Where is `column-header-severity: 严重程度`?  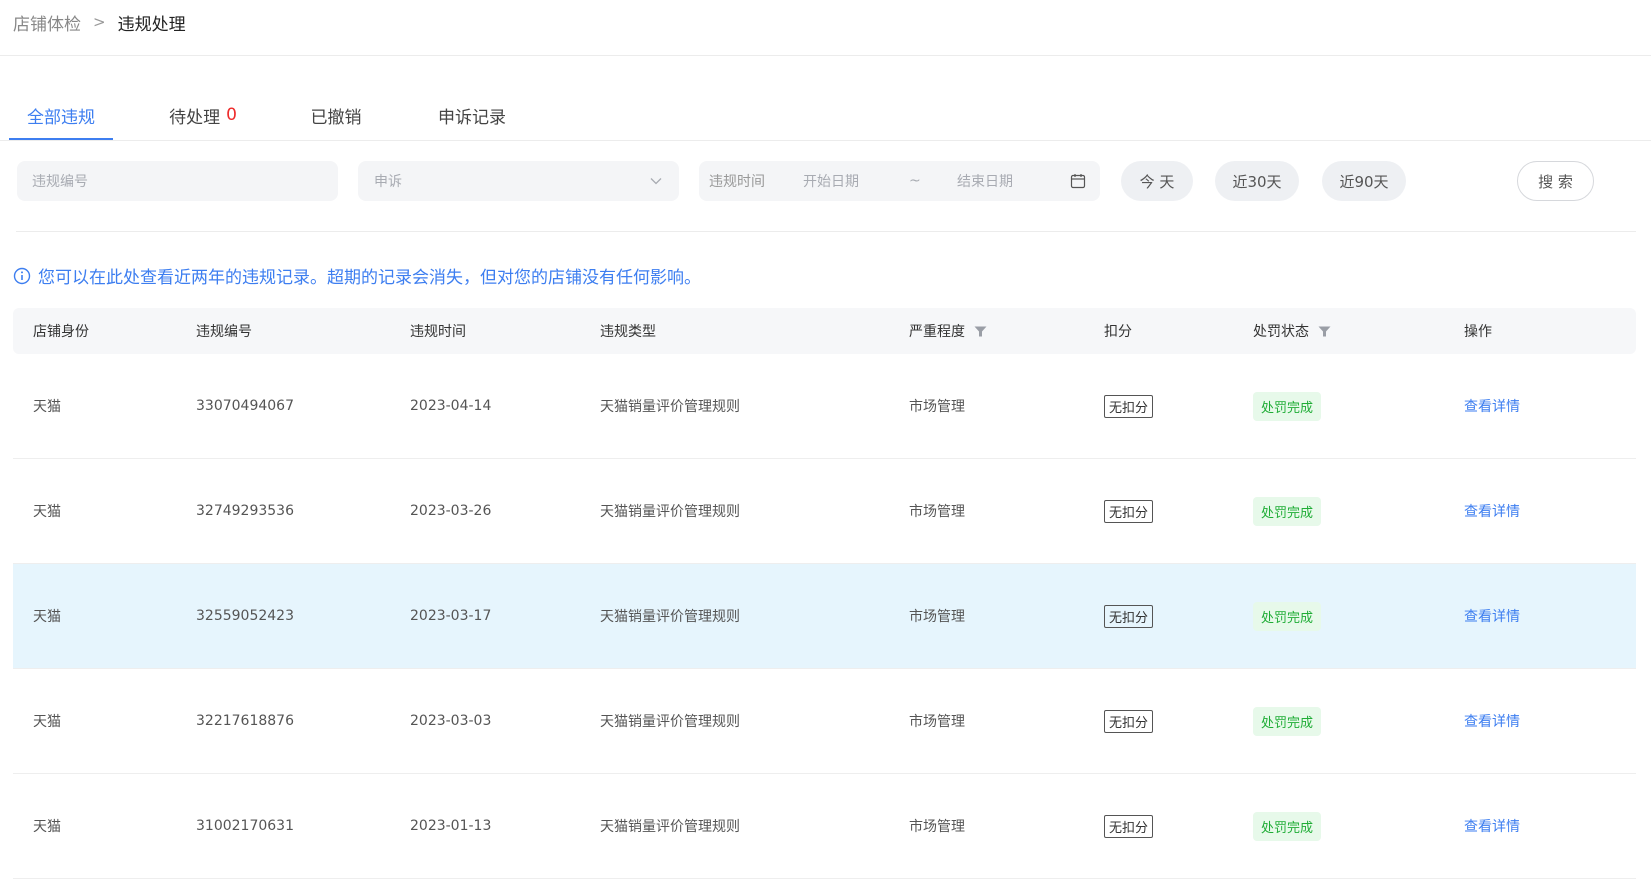 column-header-severity: 严重程度 is located at coordinates (948, 331).